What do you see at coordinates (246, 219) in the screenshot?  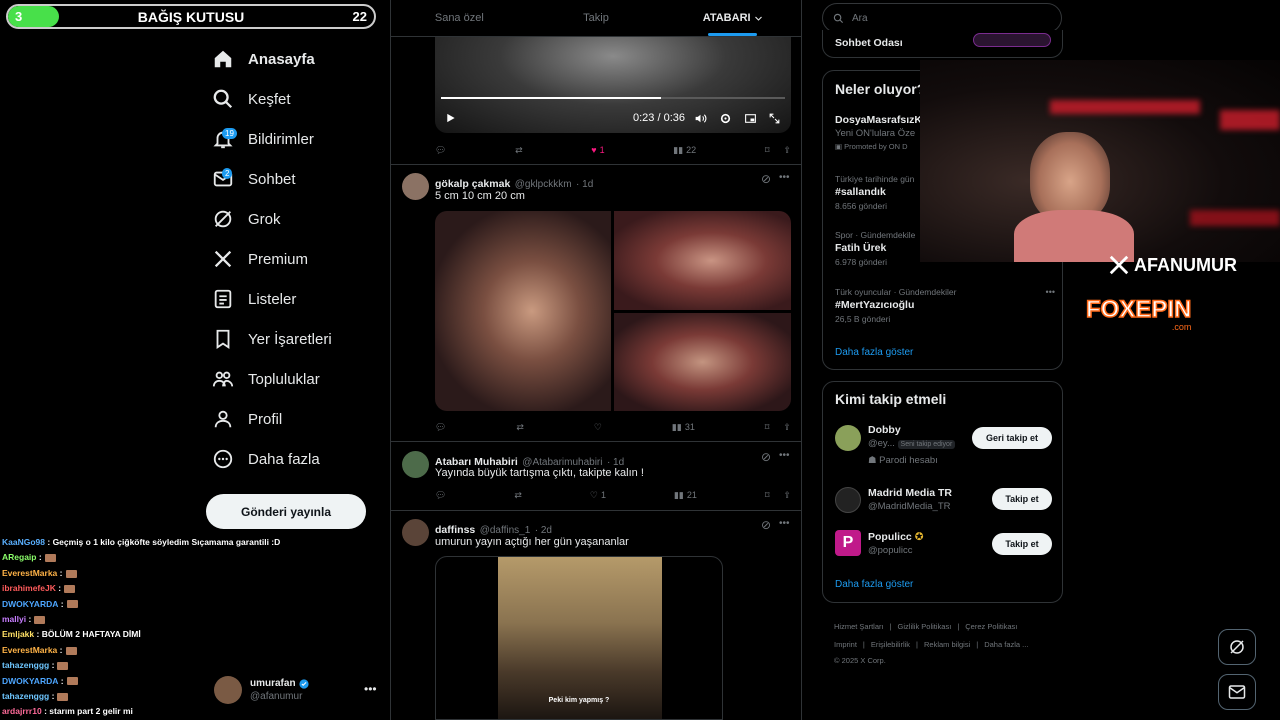 I see `sidebar-item-grok: Grok` at bounding box center [246, 219].